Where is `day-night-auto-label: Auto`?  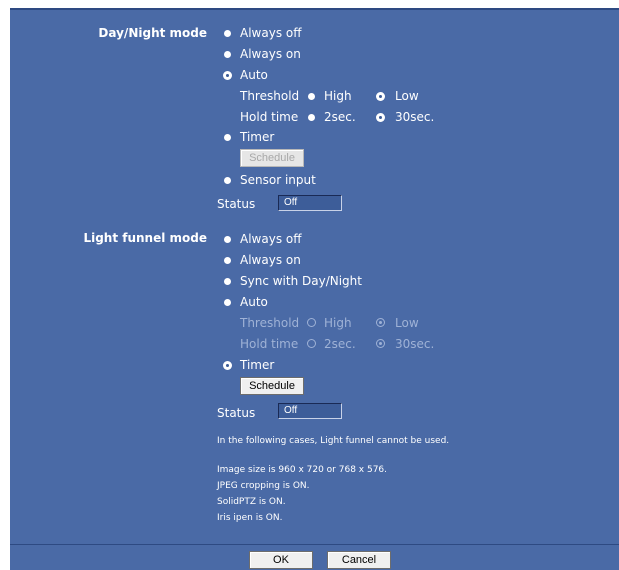 day-night-auto-label: Auto is located at coordinates (254, 75).